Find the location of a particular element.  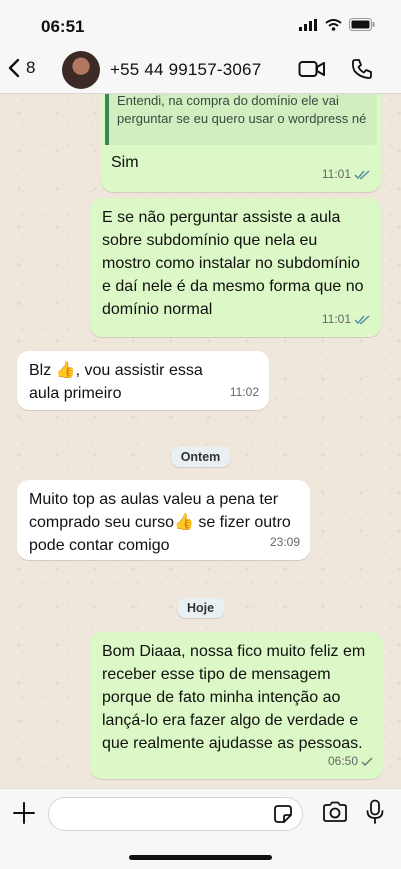

back-button: 8 is located at coordinates (21, 68).